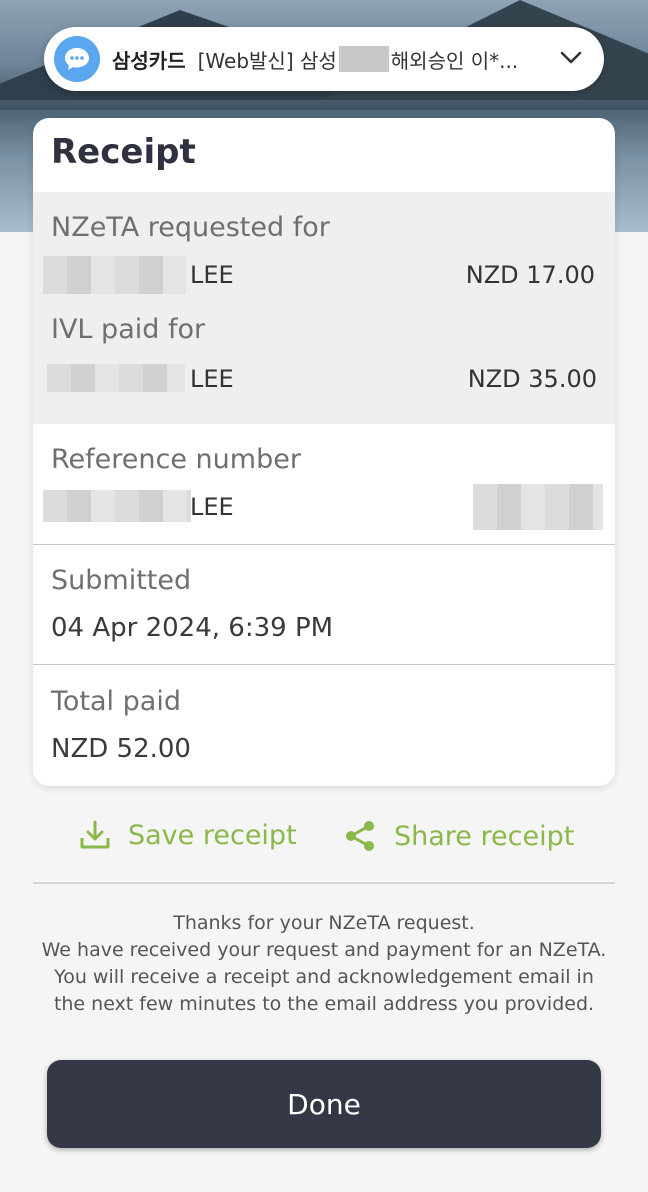  What do you see at coordinates (324, 1104) in the screenshot?
I see `done-button: Done` at bounding box center [324, 1104].